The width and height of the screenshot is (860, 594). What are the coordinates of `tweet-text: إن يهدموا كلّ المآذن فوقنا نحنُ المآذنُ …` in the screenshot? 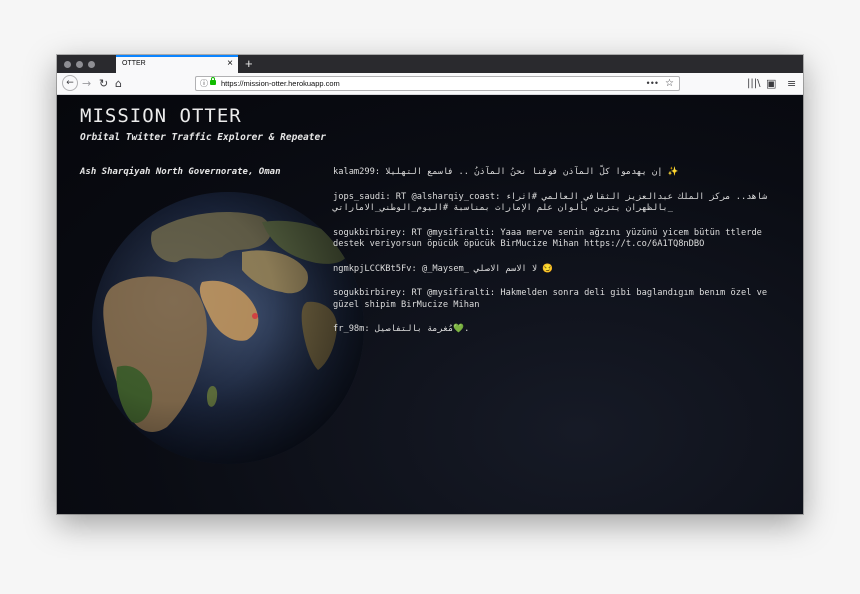 It's located at (532, 172).